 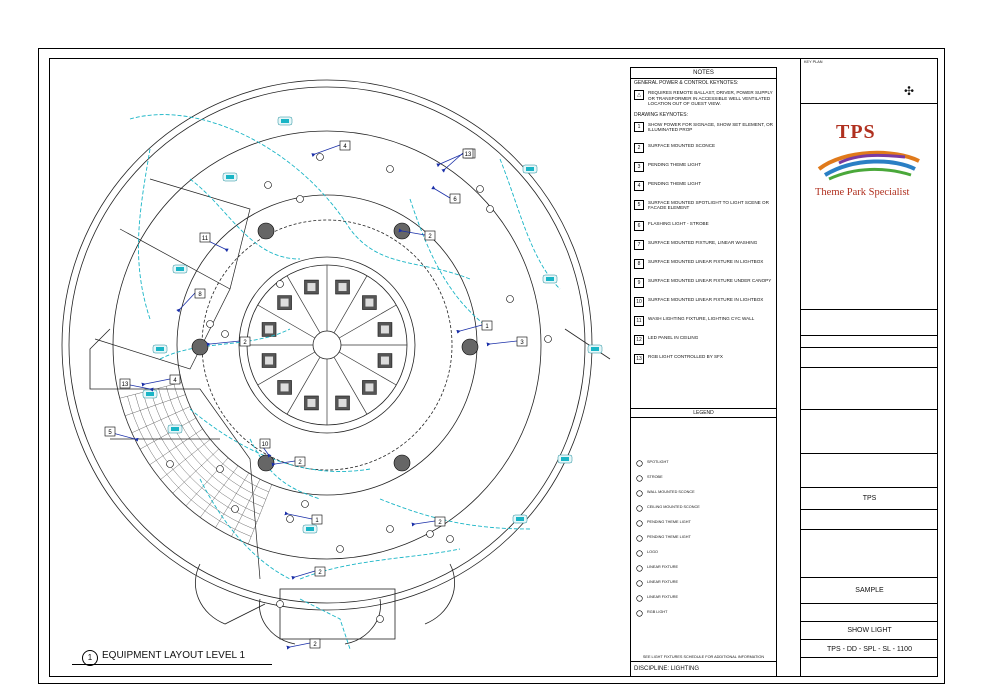 I want to click on keynote-tag: 8, so click(x=200, y=293).